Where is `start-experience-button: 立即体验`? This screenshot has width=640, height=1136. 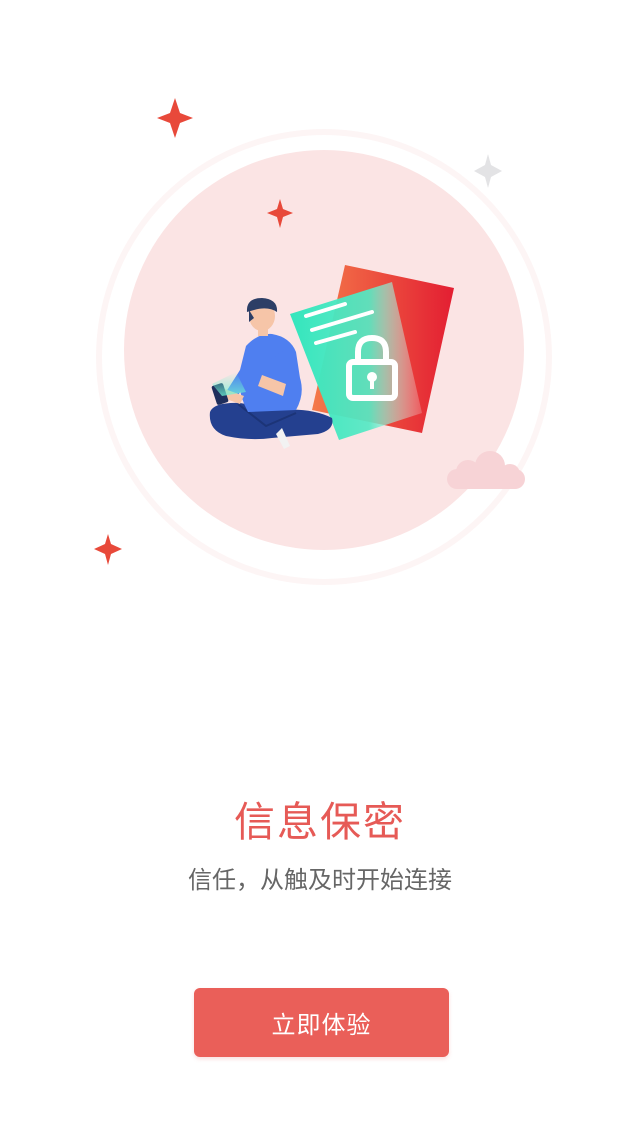
start-experience-button: 立即体验 is located at coordinates (321, 1022).